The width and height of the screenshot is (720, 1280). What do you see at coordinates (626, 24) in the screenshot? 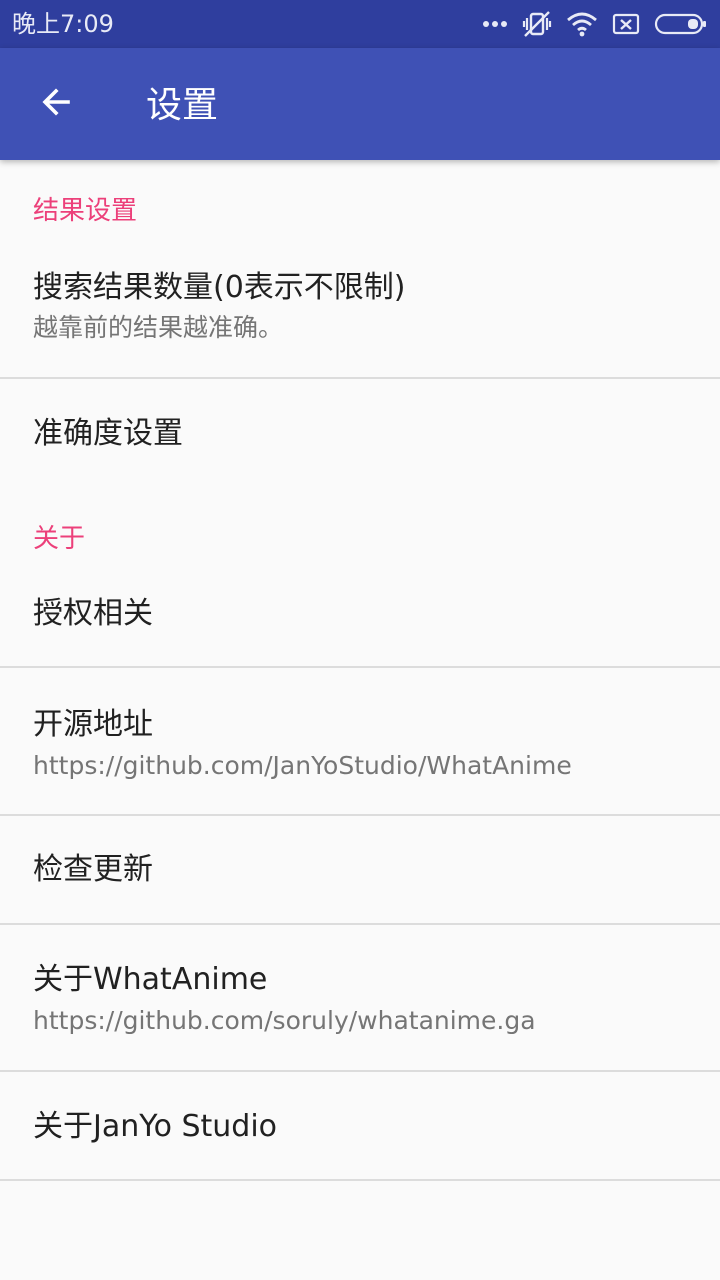
I see `sim-x-icon` at bounding box center [626, 24].